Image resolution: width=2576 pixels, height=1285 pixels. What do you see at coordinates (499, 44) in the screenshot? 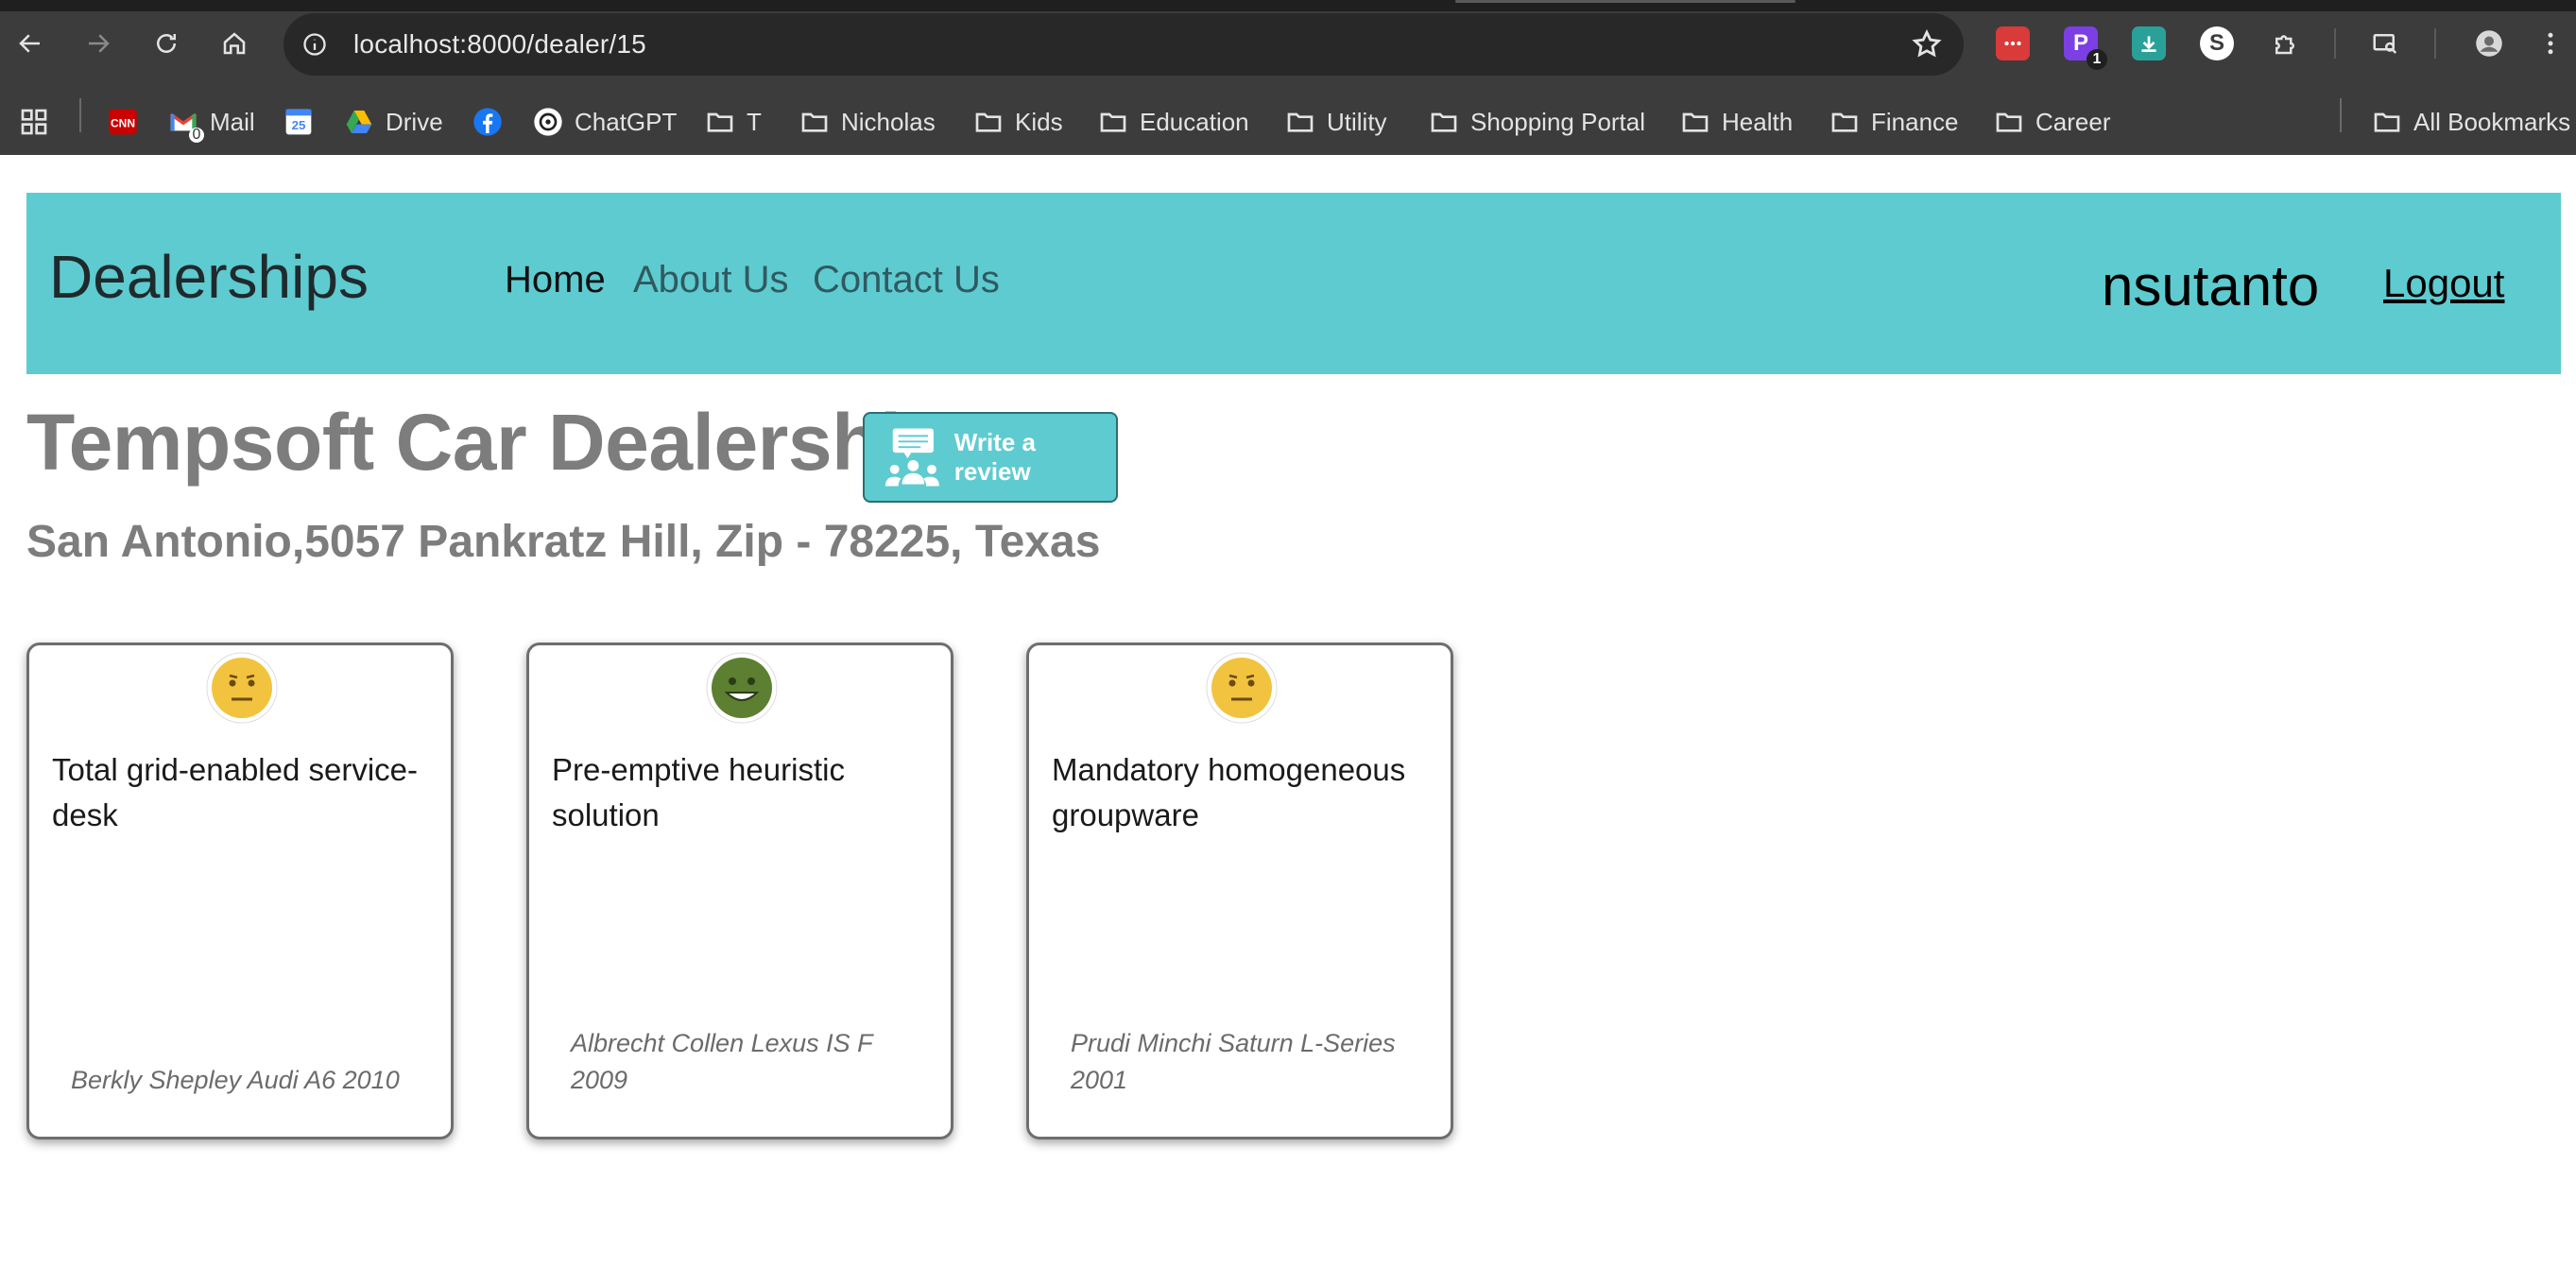
I see `url-text: localhost:8000/dealer/15` at bounding box center [499, 44].